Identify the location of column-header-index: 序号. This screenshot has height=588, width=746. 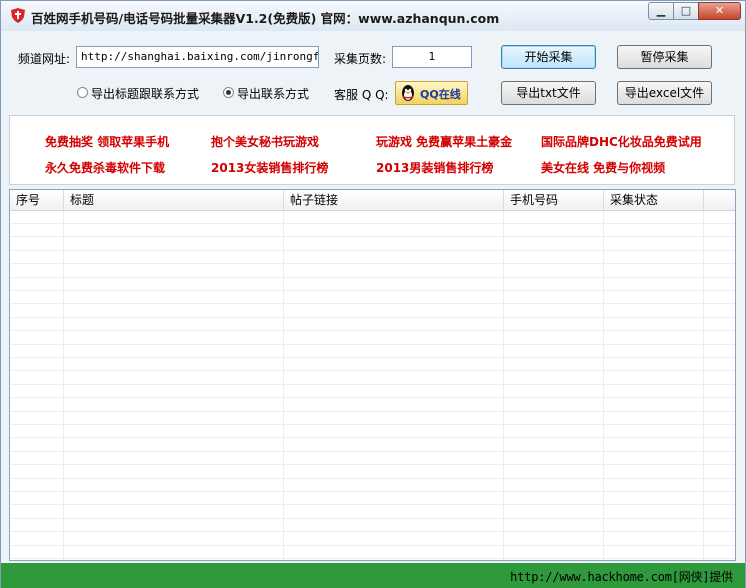
(37, 200).